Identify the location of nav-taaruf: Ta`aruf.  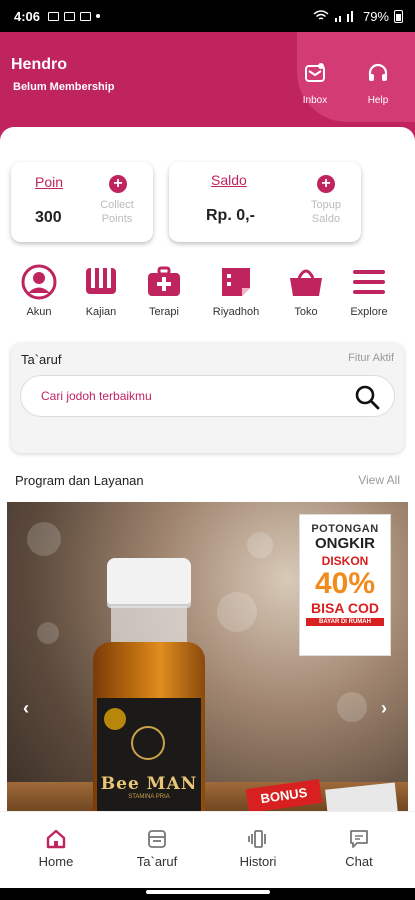
(157, 848).